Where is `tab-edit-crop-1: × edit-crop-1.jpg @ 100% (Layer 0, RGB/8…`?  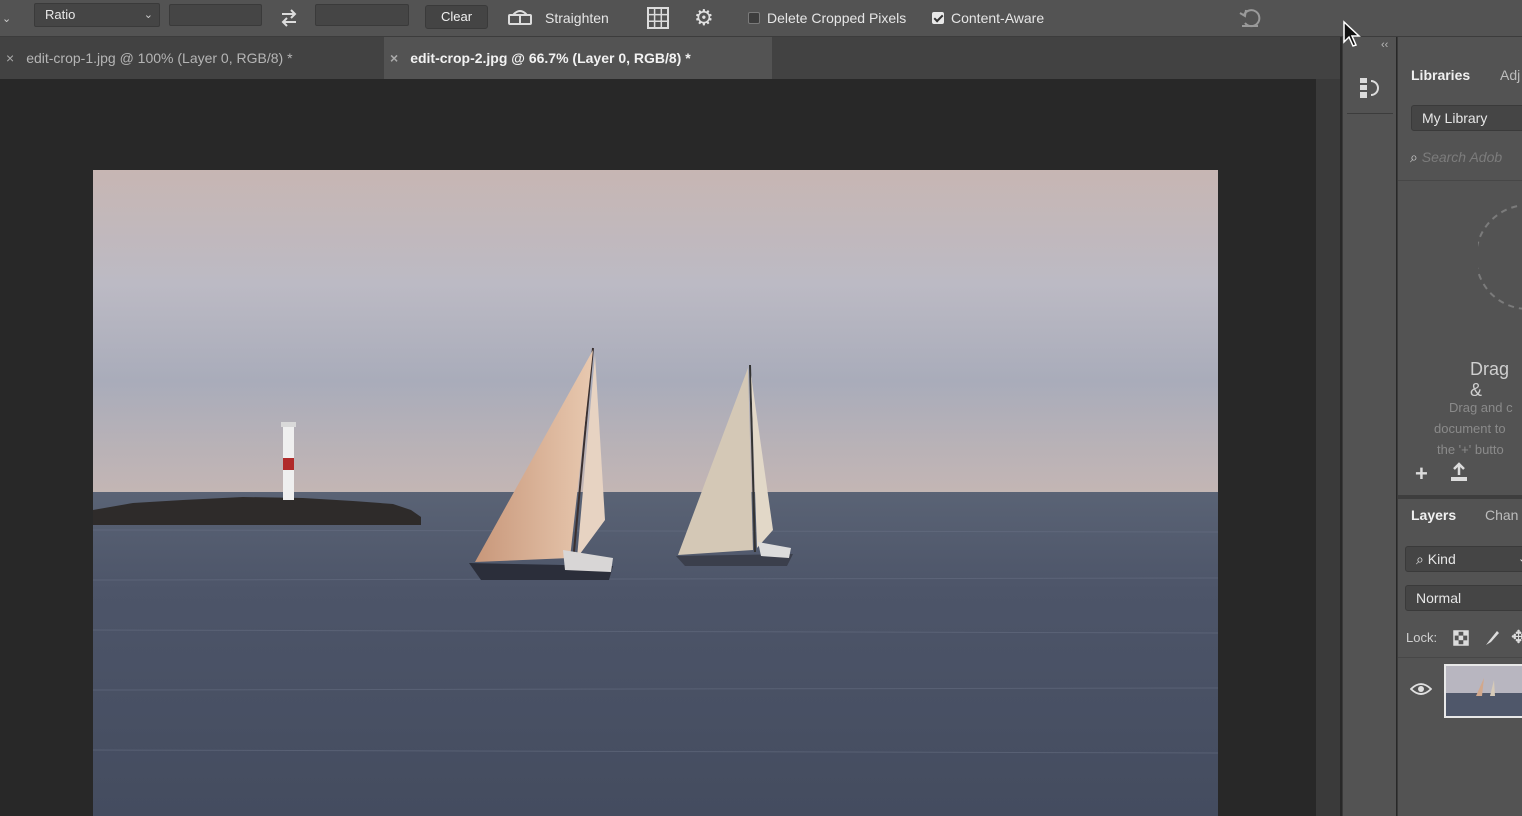
tab-edit-crop-1: × edit-crop-1.jpg @ 100% (Layer 0, RGB/8… is located at coordinates (192, 58).